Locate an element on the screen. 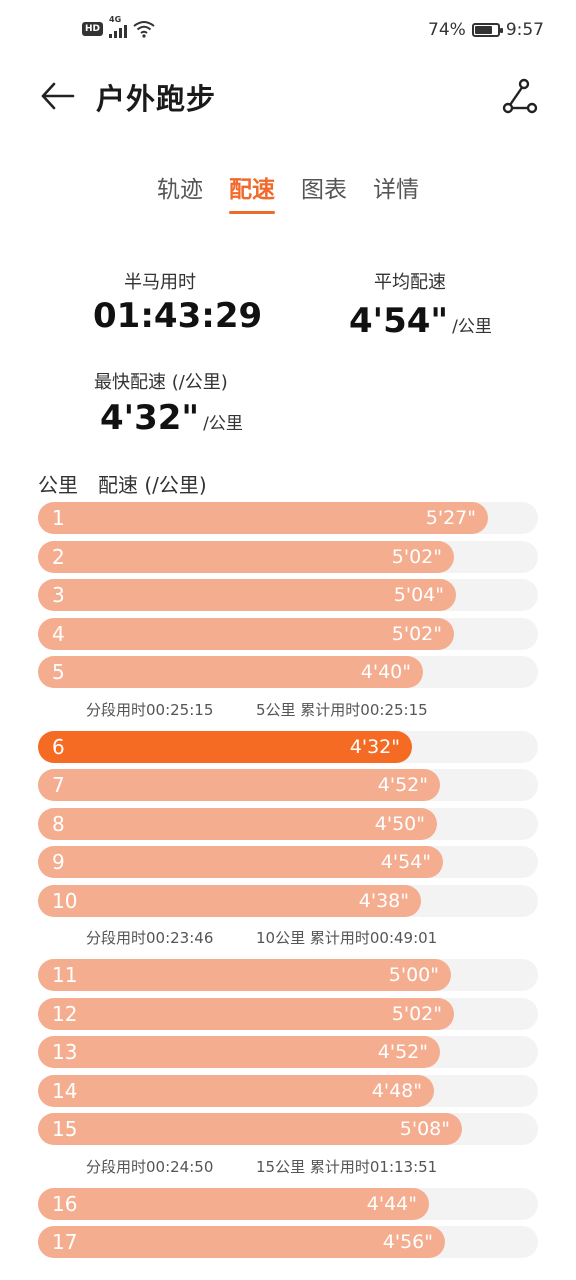  pace-value: 5'00" is located at coordinates (413, 975).